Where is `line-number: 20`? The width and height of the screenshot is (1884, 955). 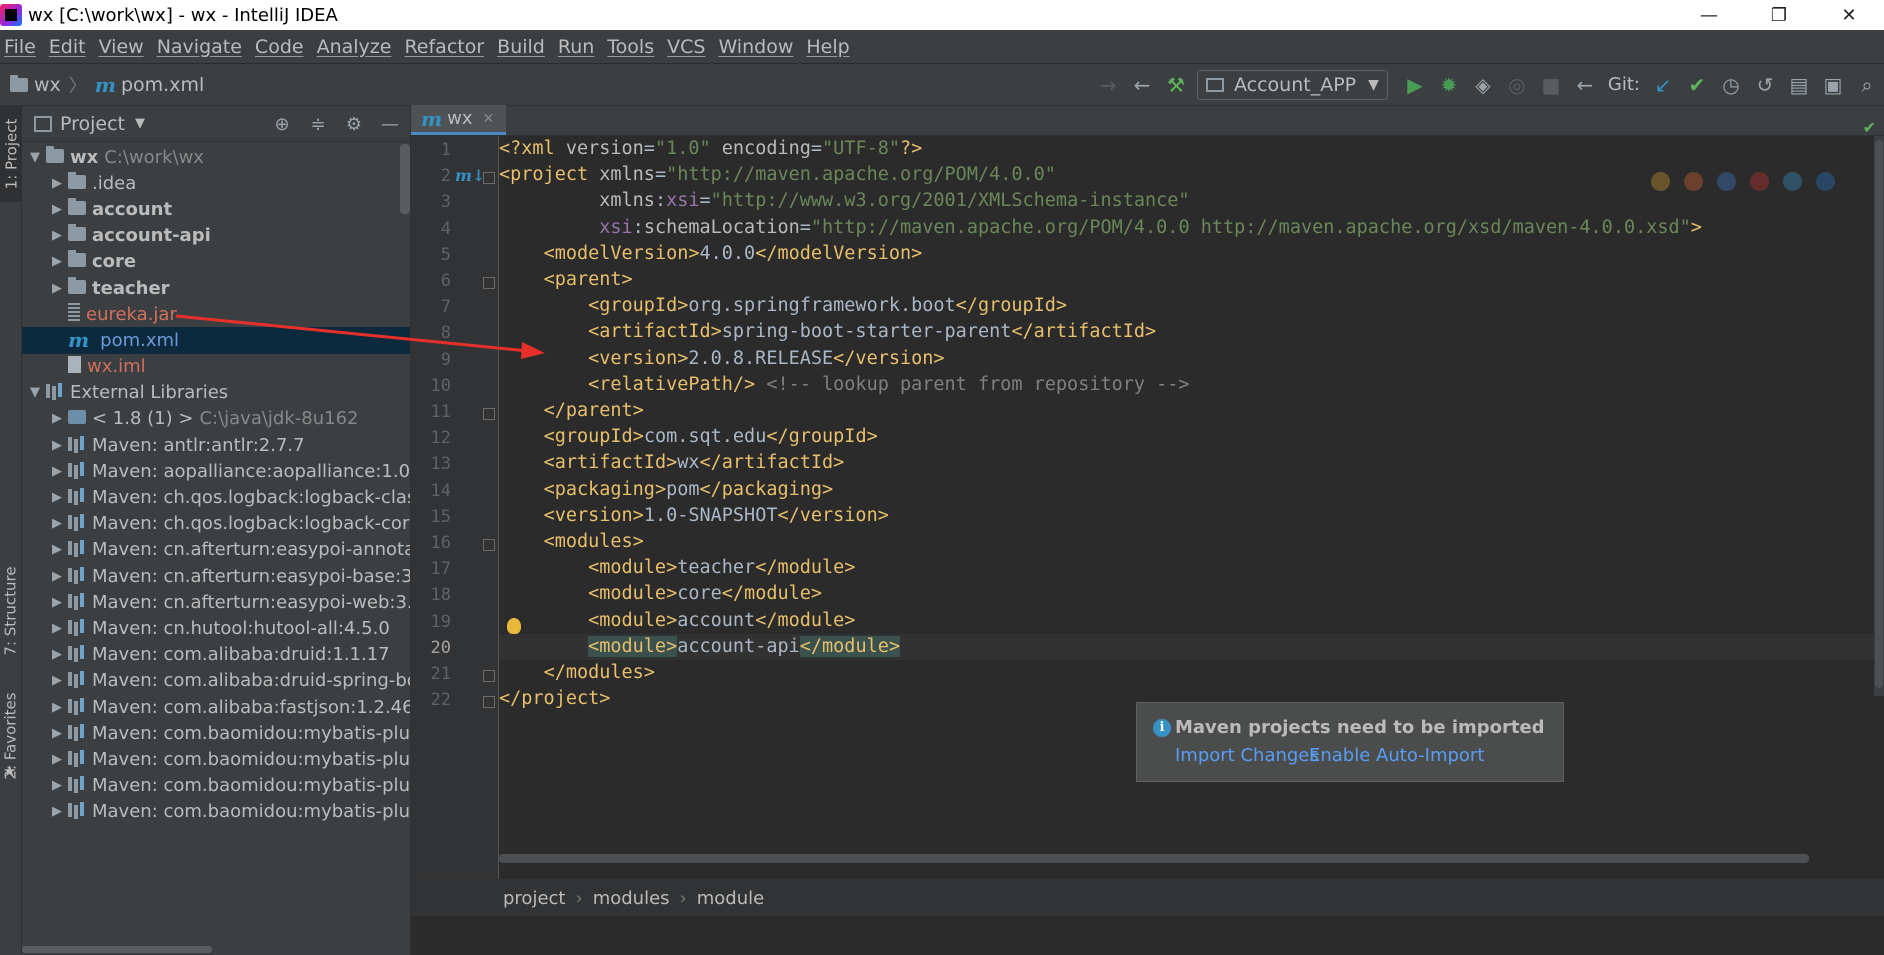
line-number: 20 is located at coordinates (431, 648).